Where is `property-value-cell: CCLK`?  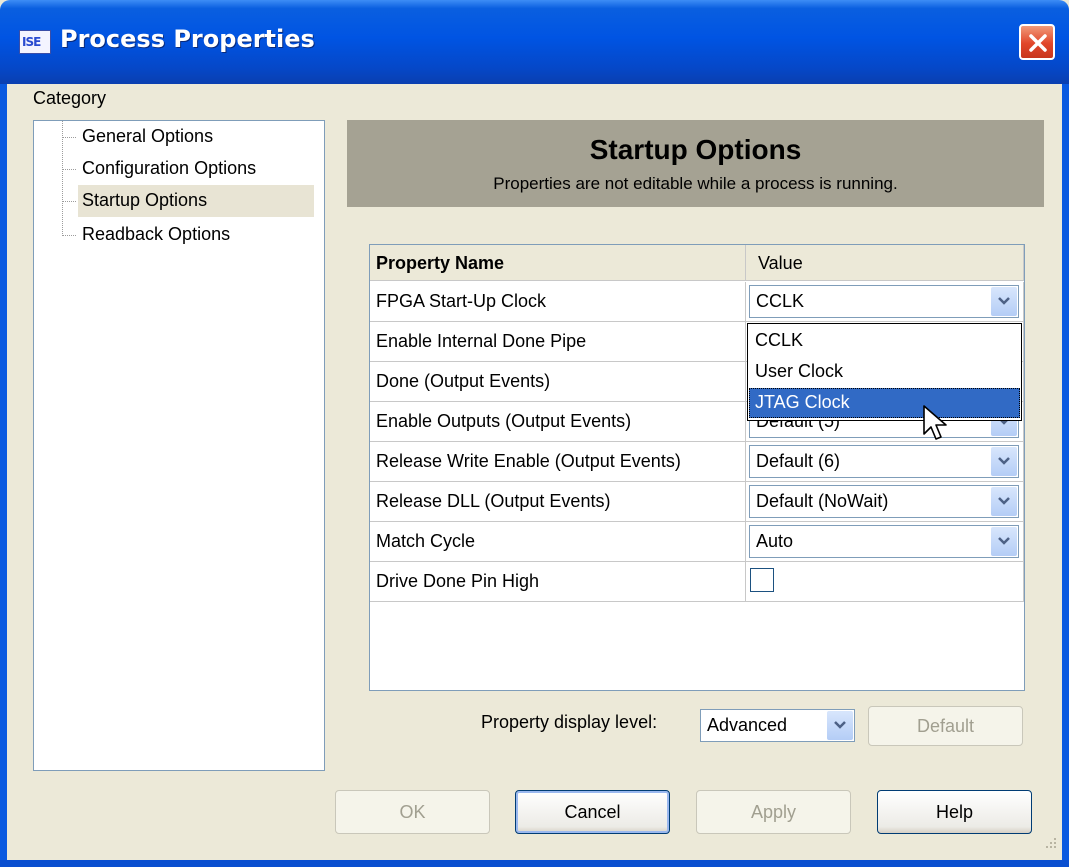
property-value-cell: CCLK is located at coordinates (885, 302).